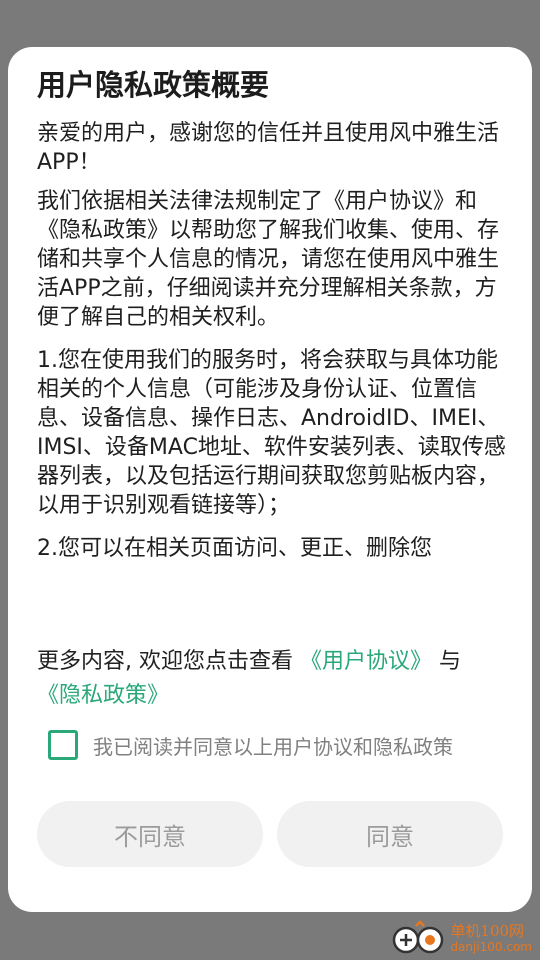 The height and width of the screenshot is (960, 540). I want to click on agree-label: 我已阅读并同意以上用户协议和隐私政策, so click(273, 745).